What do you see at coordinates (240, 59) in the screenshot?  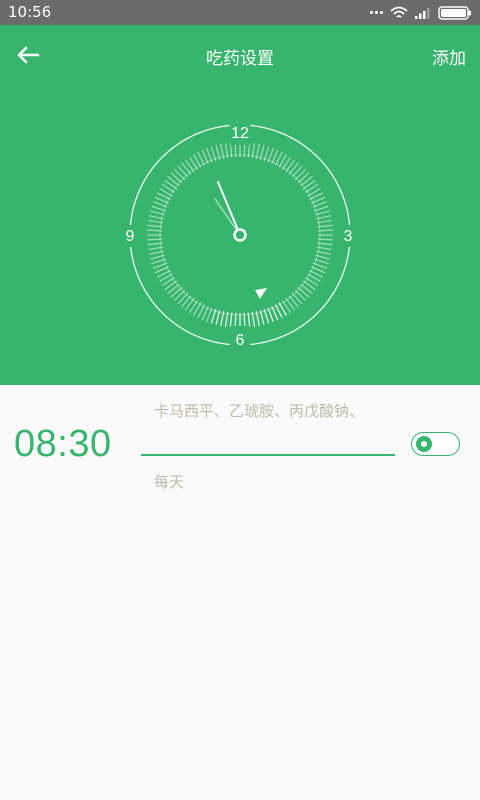 I see `page-title: 吃药设置` at bounding box center [240, 59].